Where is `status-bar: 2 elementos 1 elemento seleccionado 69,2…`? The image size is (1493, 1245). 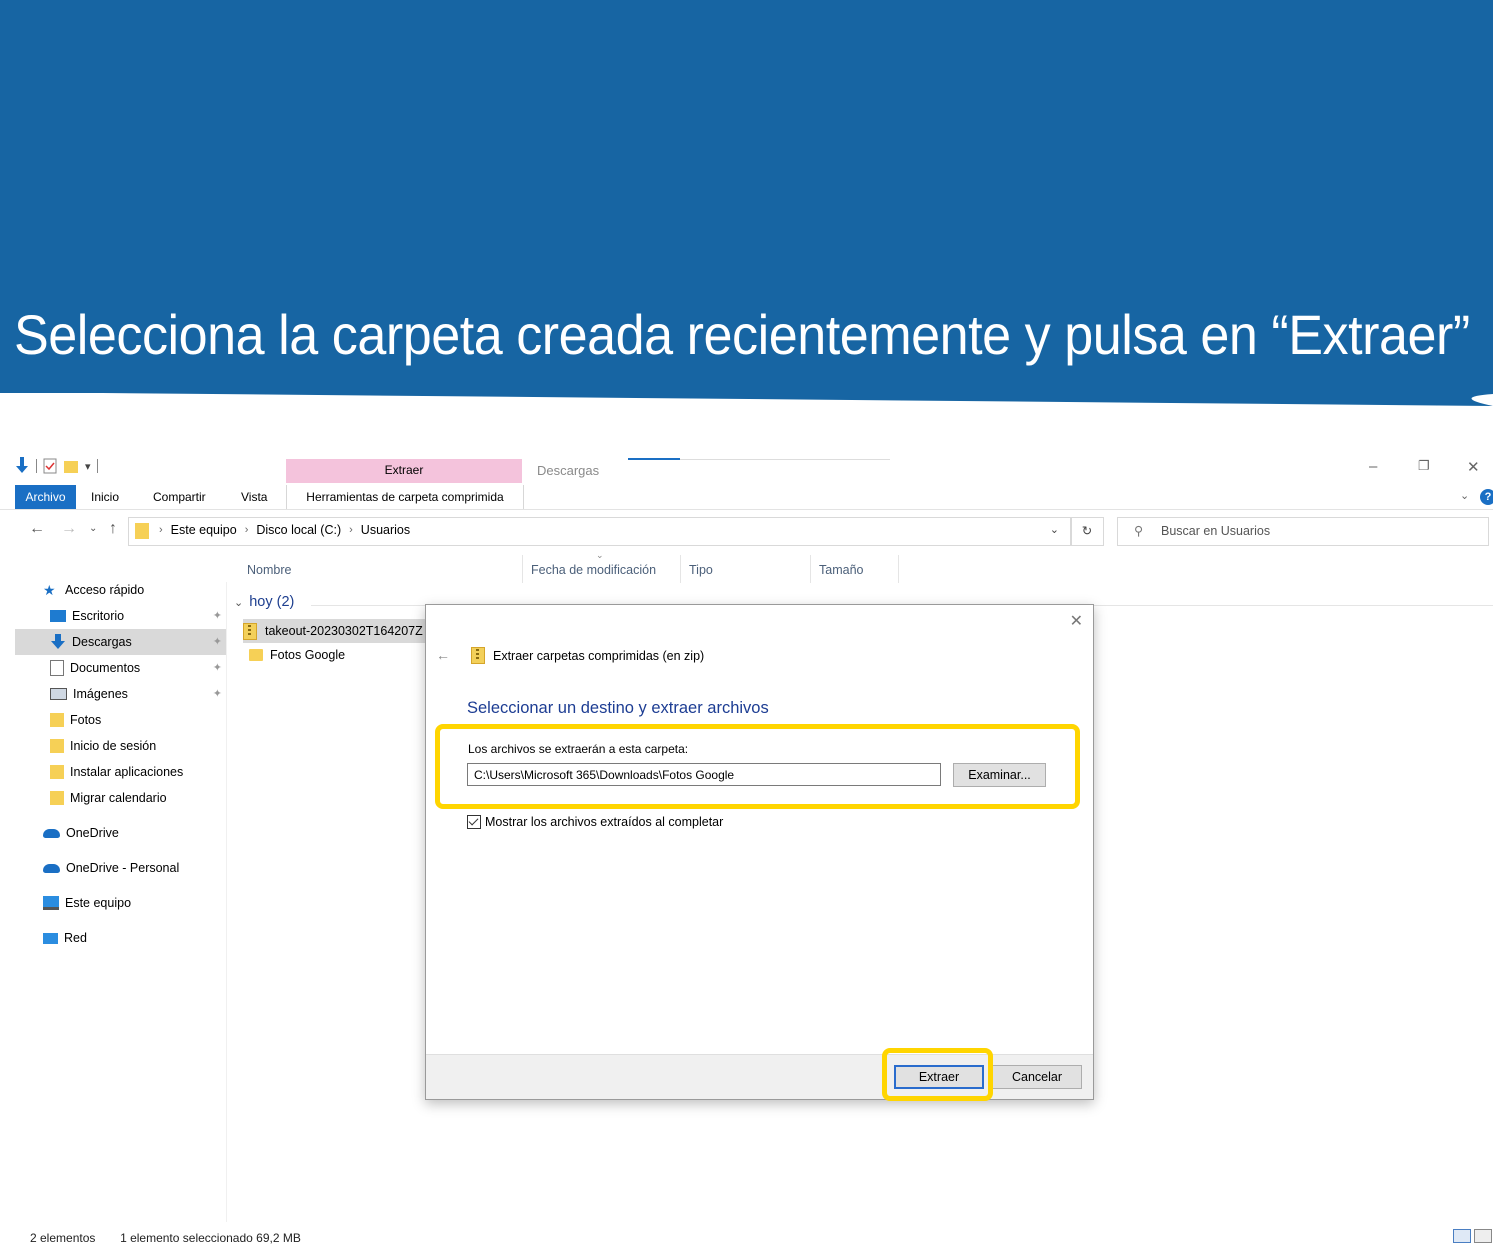
status-bar: 2 elementos 1 elemento seleccionado 69,2… is located at coordinates (165, 1238).